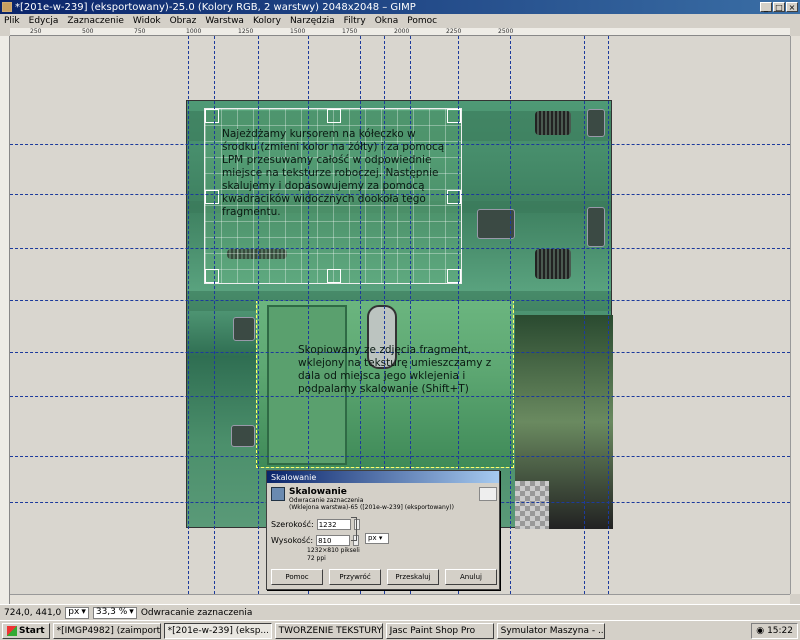 The image size is (800, 640). Describe the element at coordinates (77, 612) in the screenshot. I see `unit-dropdown: px ▾` at that location.